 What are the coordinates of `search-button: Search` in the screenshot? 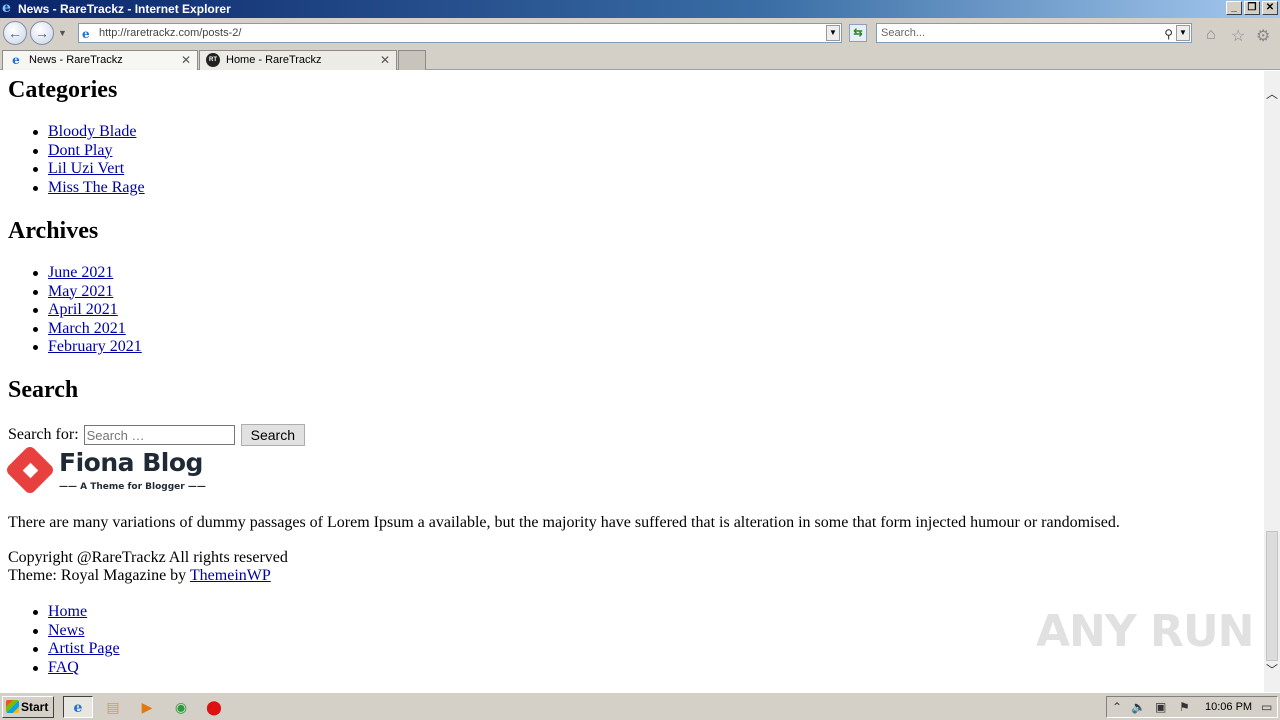 It's located at (272, 435).